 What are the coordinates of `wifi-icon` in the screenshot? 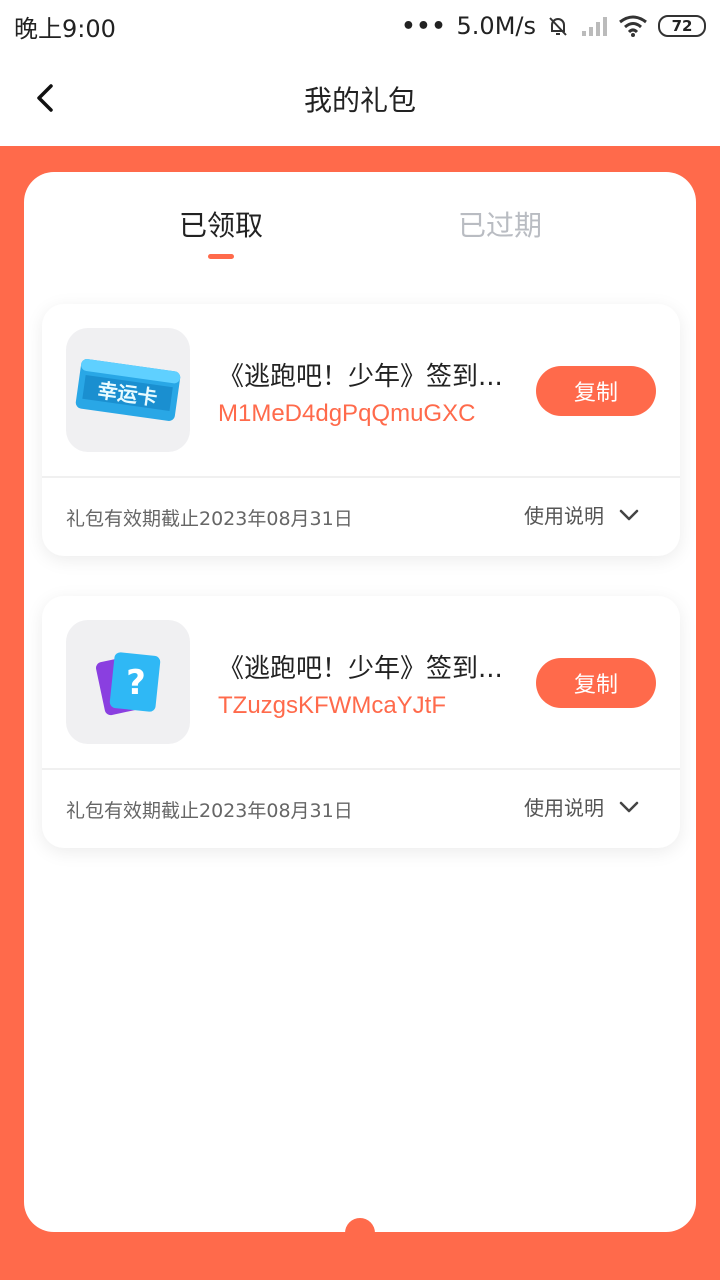 It's located at (633, 26).